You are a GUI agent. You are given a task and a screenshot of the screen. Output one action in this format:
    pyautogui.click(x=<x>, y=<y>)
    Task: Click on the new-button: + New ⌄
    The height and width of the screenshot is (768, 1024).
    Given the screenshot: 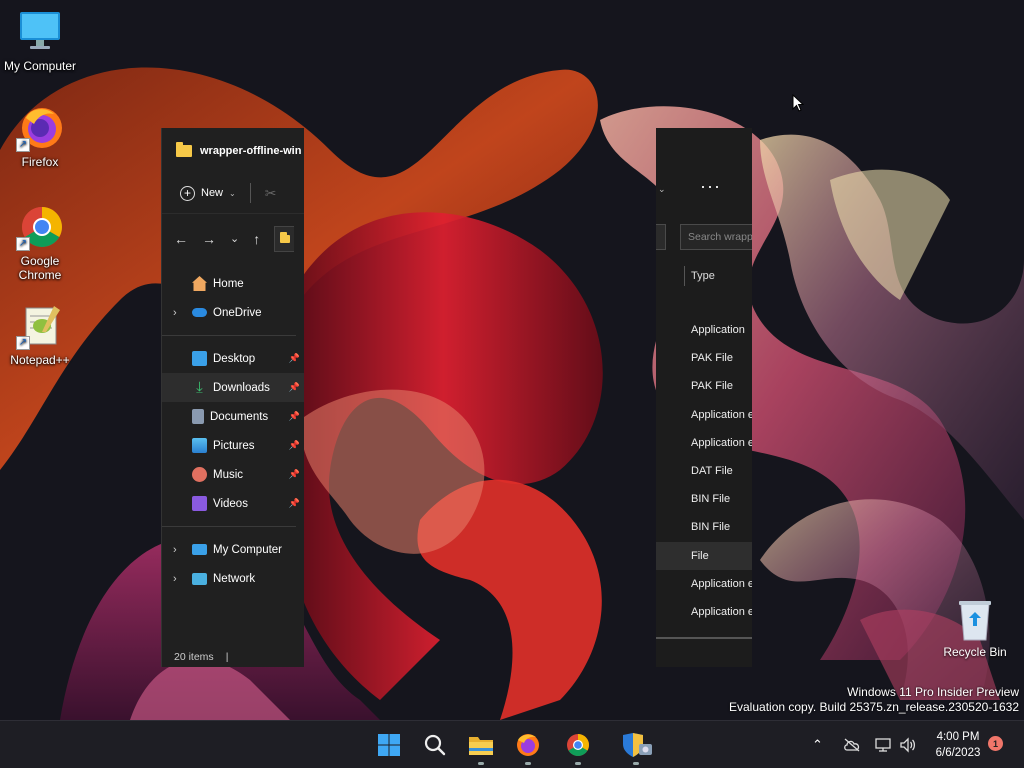 What is the action you would take?
    pyautogui.click(x=208, y=193)
    